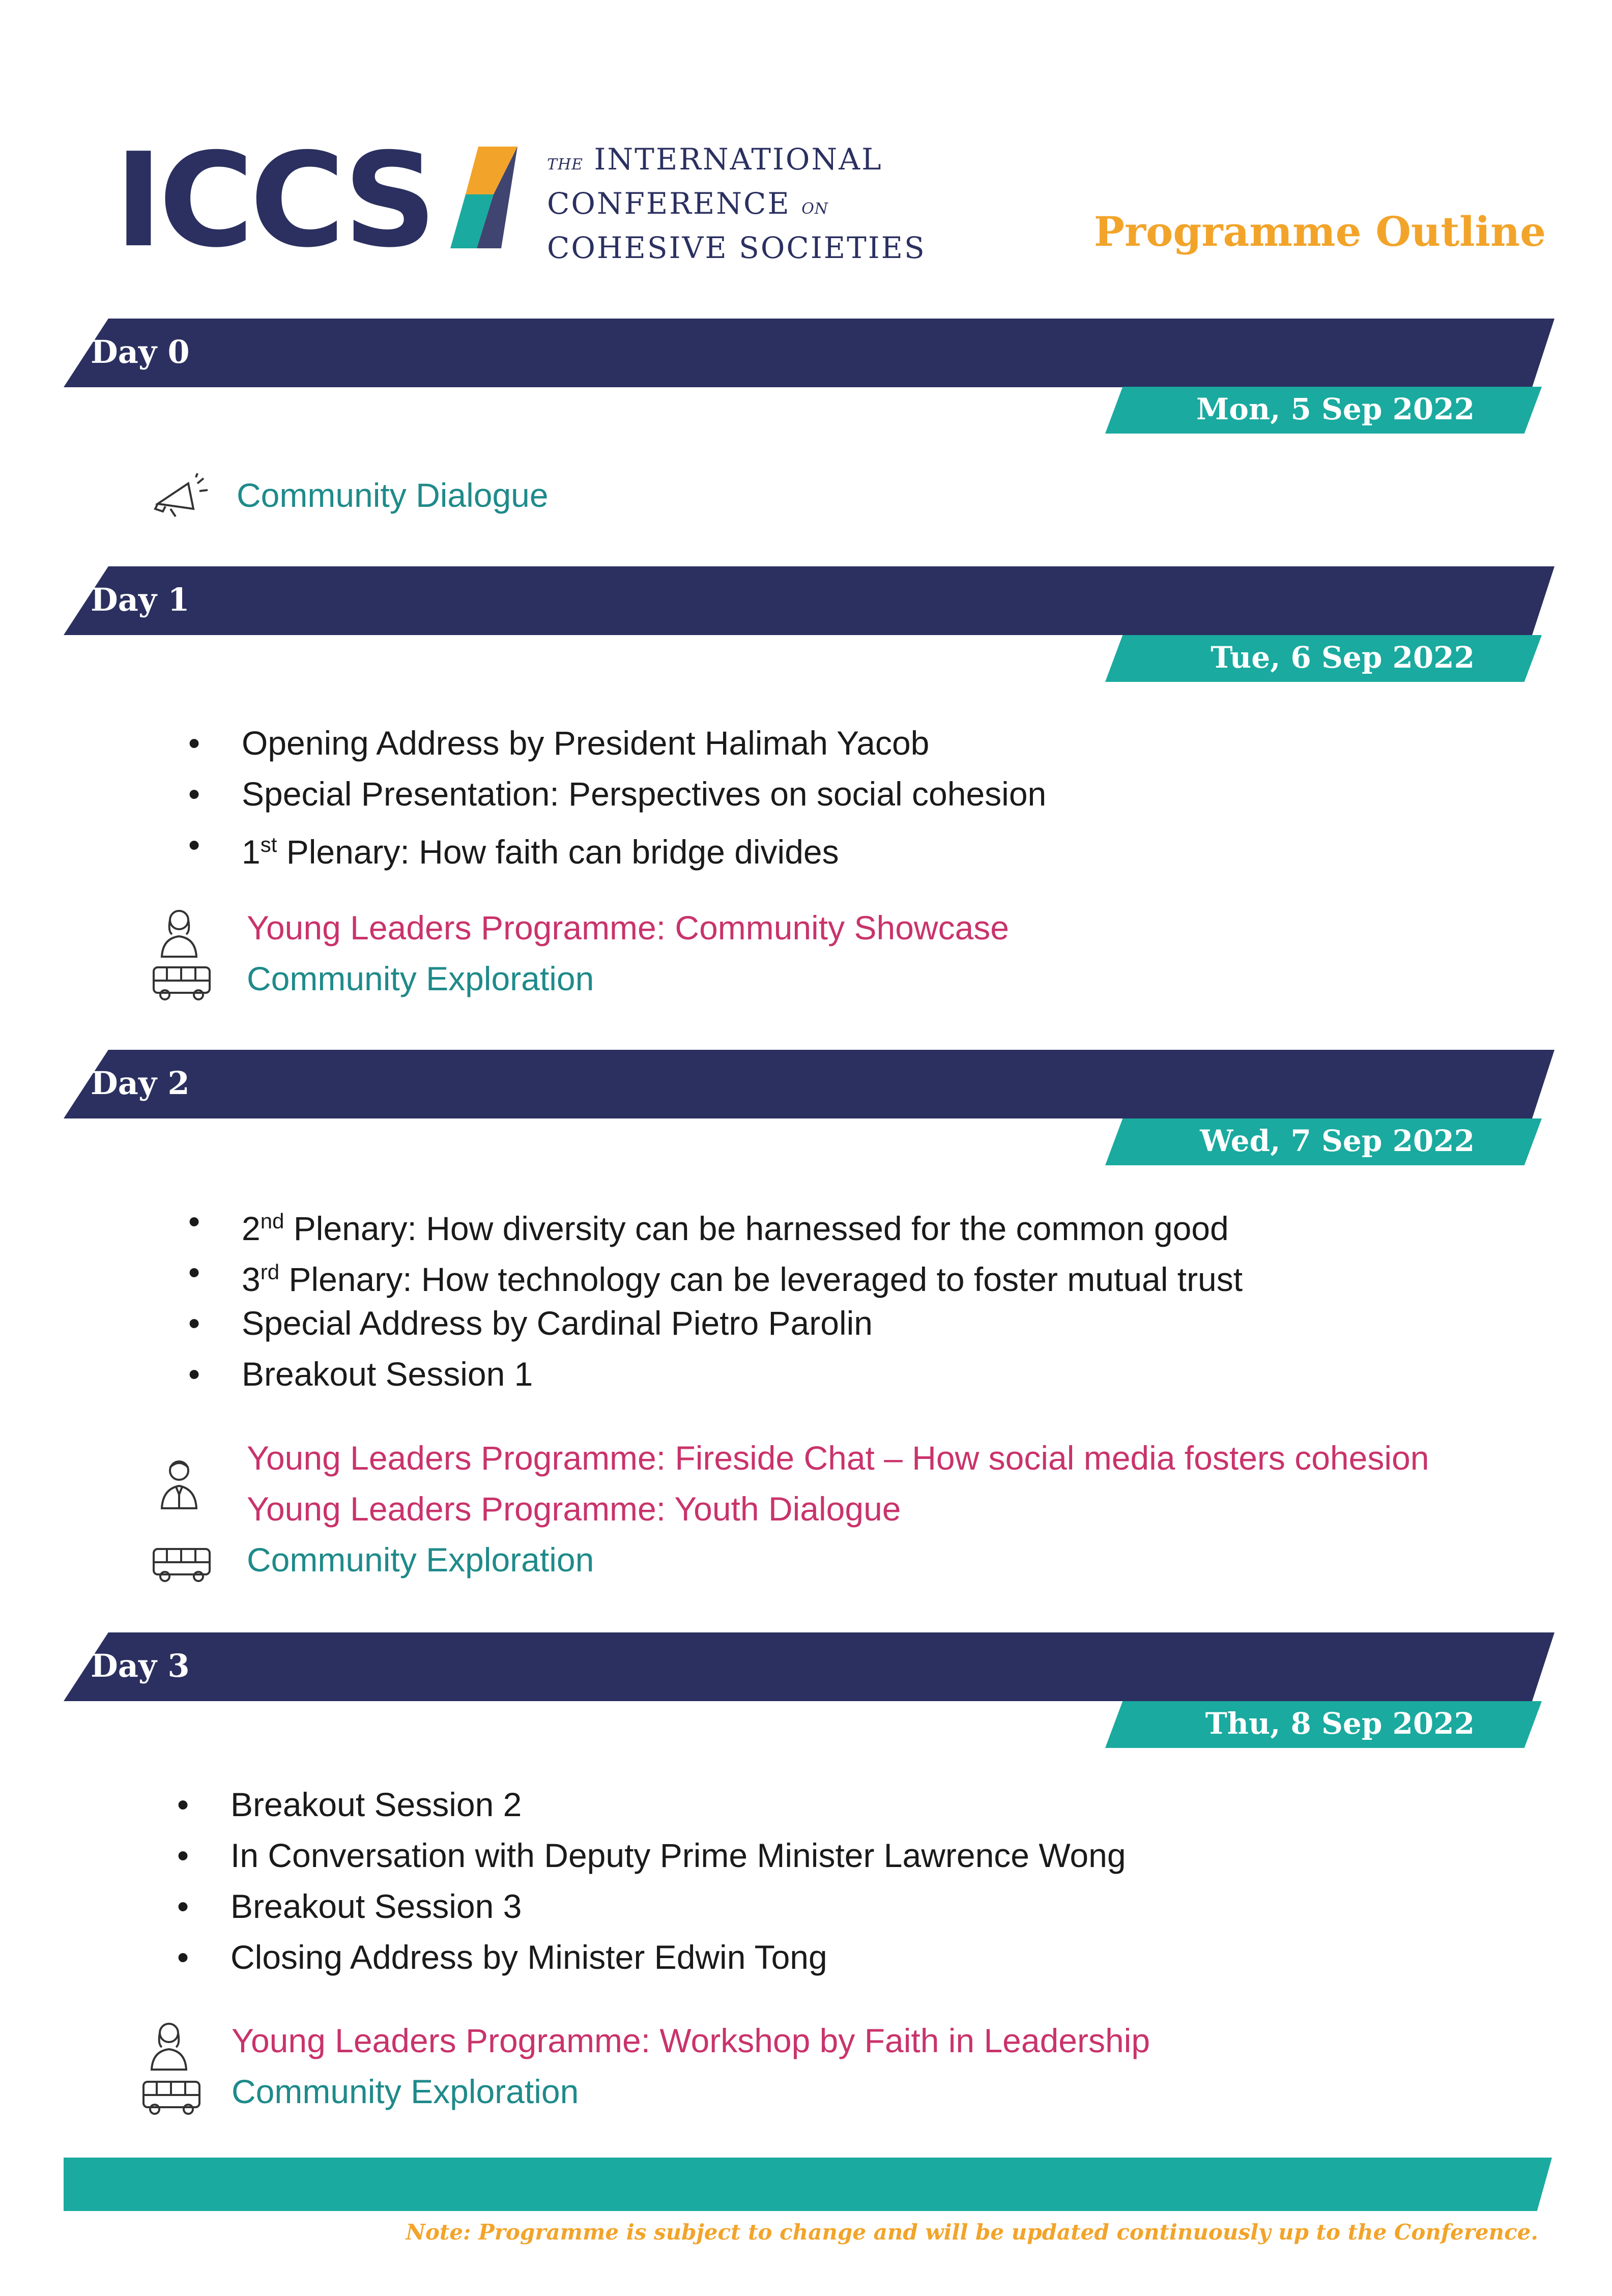 This screenshot has width=1612, height=2296. I want to click on day-3-date: Thu, 8 Sep 2022, so click(1340, 1723).